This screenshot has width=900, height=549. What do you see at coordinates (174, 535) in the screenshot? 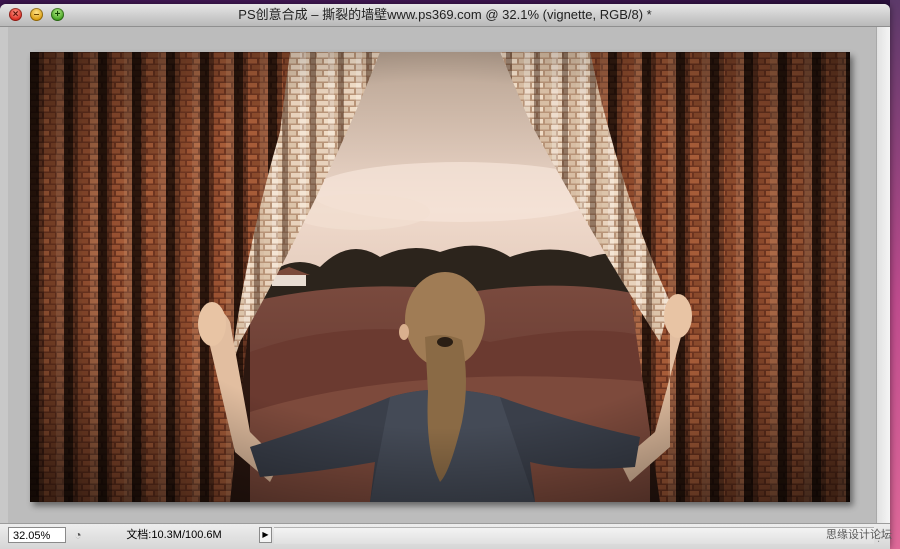
I see `document-size-info: 文档:10.3M/100.6M` at bounding box center [174, 535].